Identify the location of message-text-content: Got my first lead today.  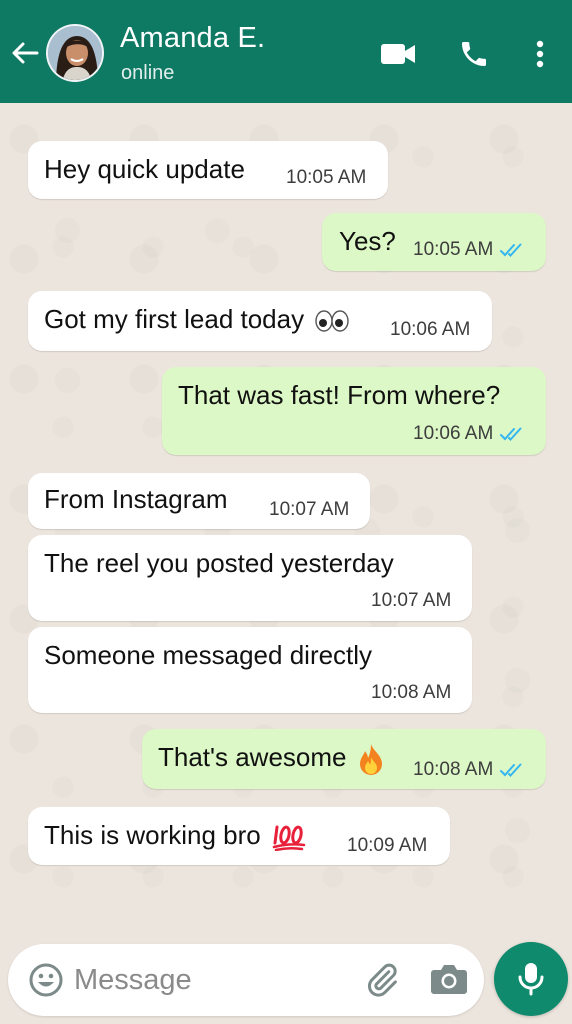
(174, 319).